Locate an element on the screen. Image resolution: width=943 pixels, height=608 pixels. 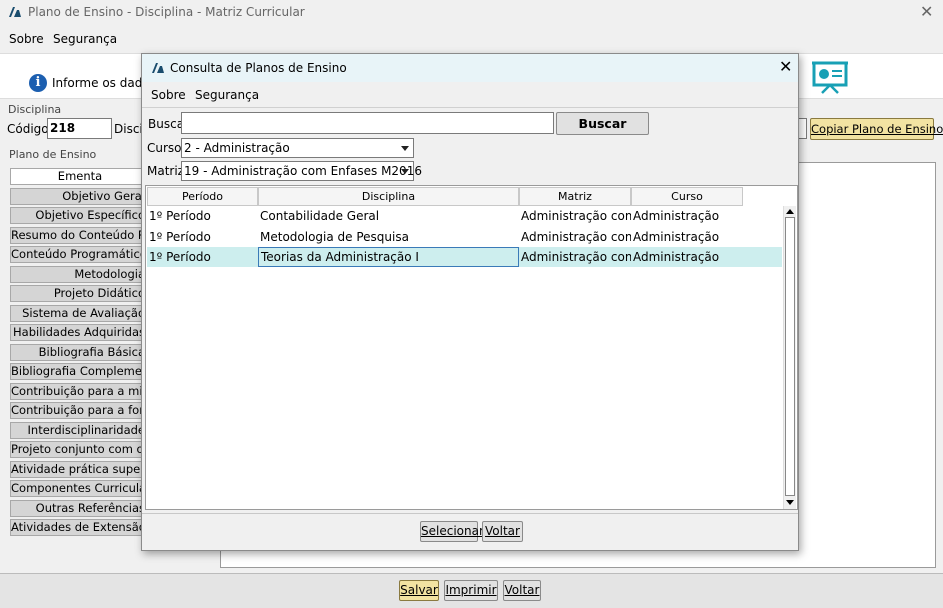
menu-seguranca: Segurança is located at coordinates (85, 39).